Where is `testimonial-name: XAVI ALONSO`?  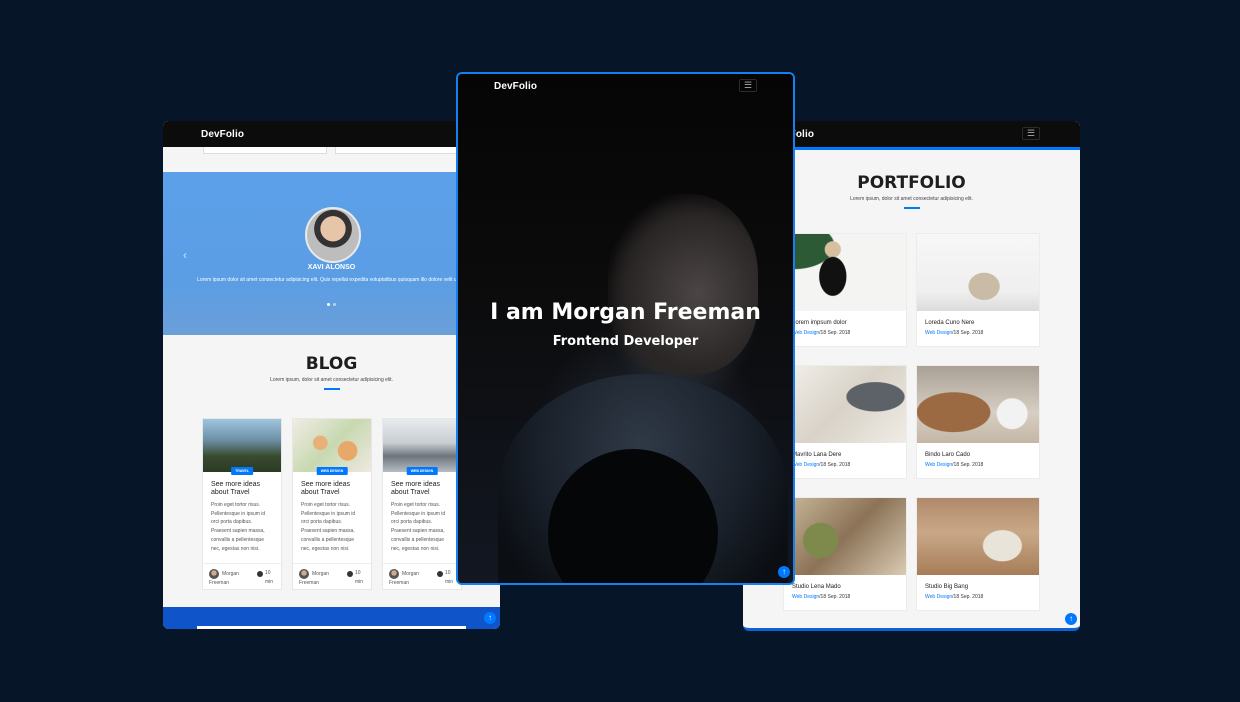 testimonial-name: XAVI ALONSO is located at coordinates (331, 267).